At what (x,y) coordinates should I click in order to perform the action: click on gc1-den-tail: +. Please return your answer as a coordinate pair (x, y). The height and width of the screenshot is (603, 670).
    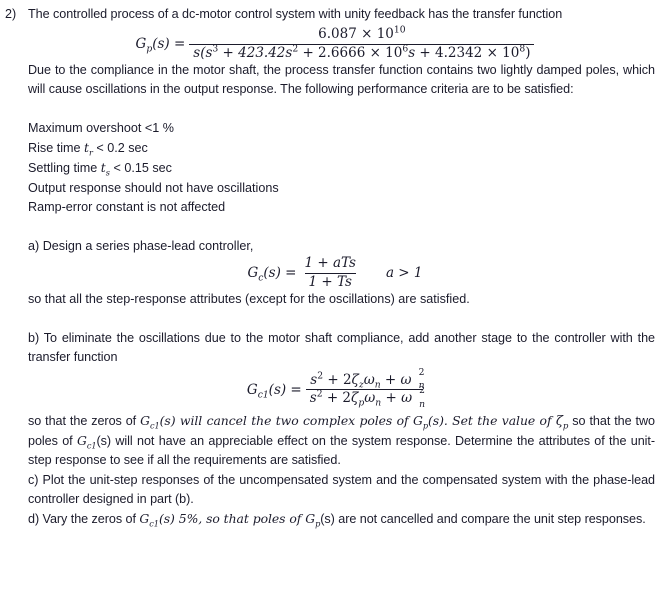
    Looking at the image, I should click on (391, 398).